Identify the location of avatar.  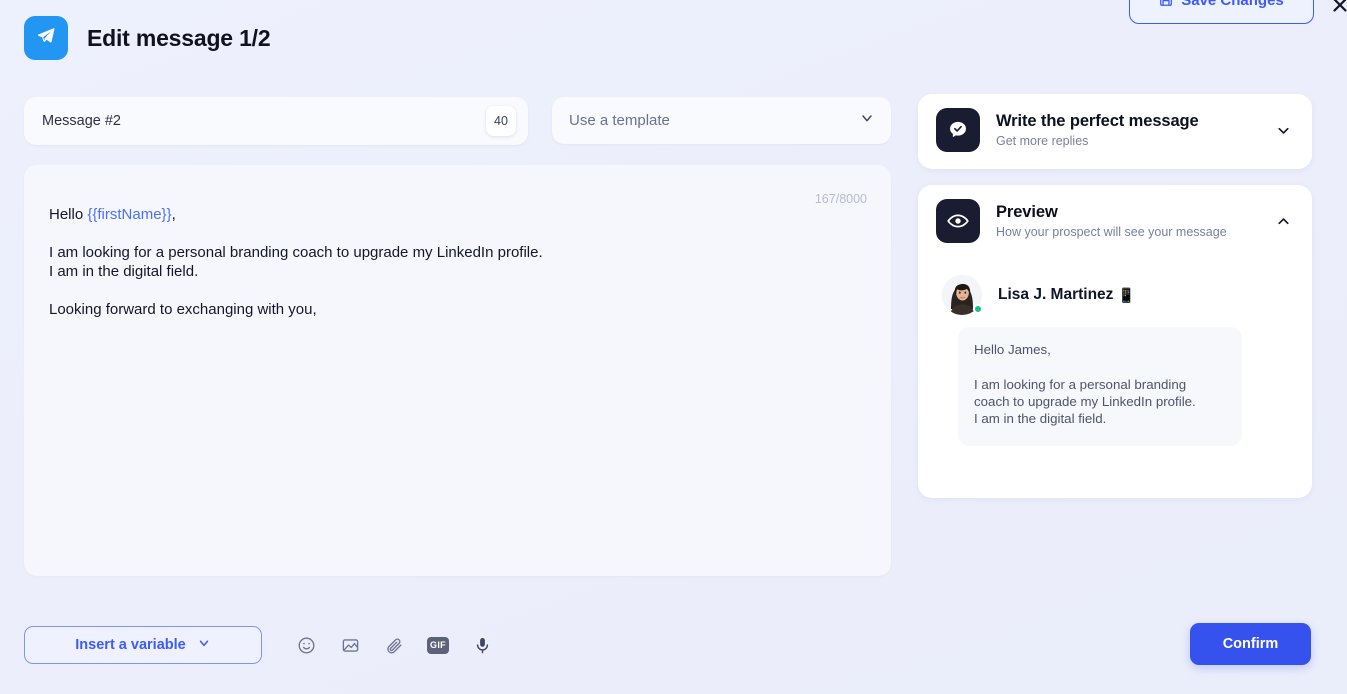
(962, 295).